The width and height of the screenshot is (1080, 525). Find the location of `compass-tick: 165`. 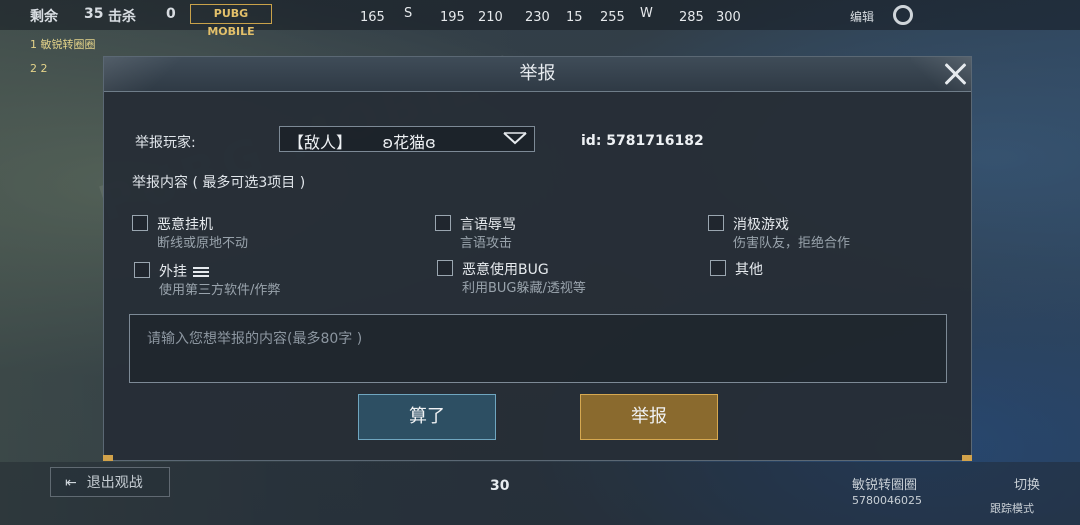

compass-tick: 165 is located at coordinates (372, 17).